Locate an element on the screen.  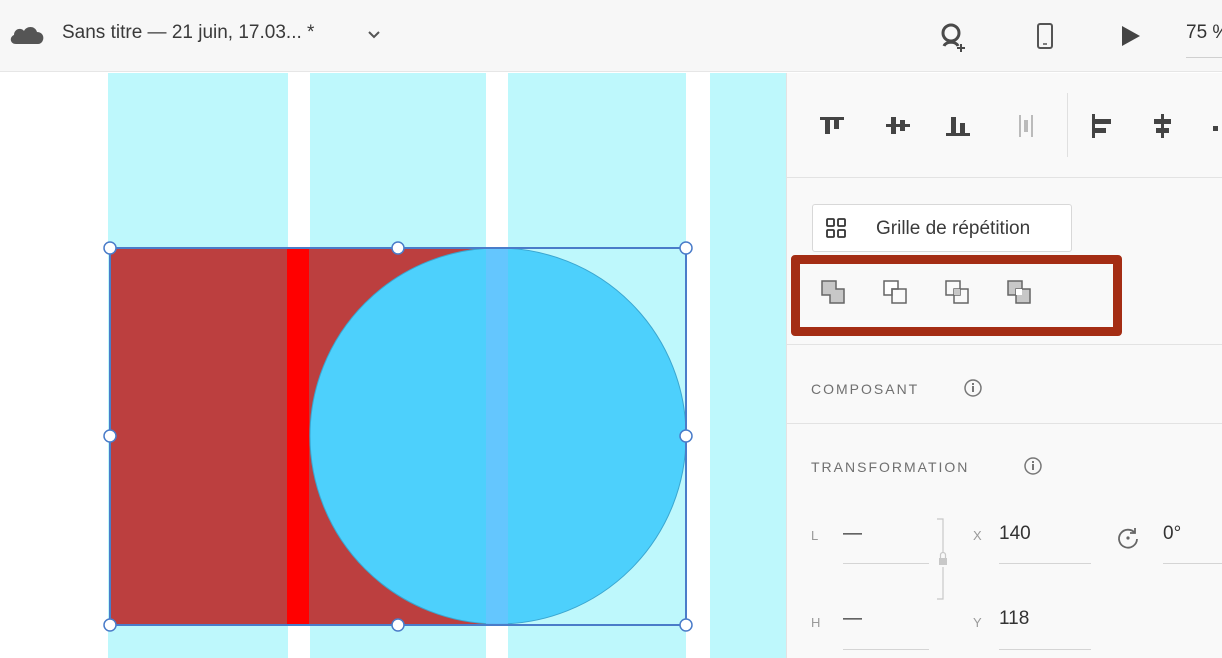
zoom-level: 75 % is located at coordinates (1204, 40).